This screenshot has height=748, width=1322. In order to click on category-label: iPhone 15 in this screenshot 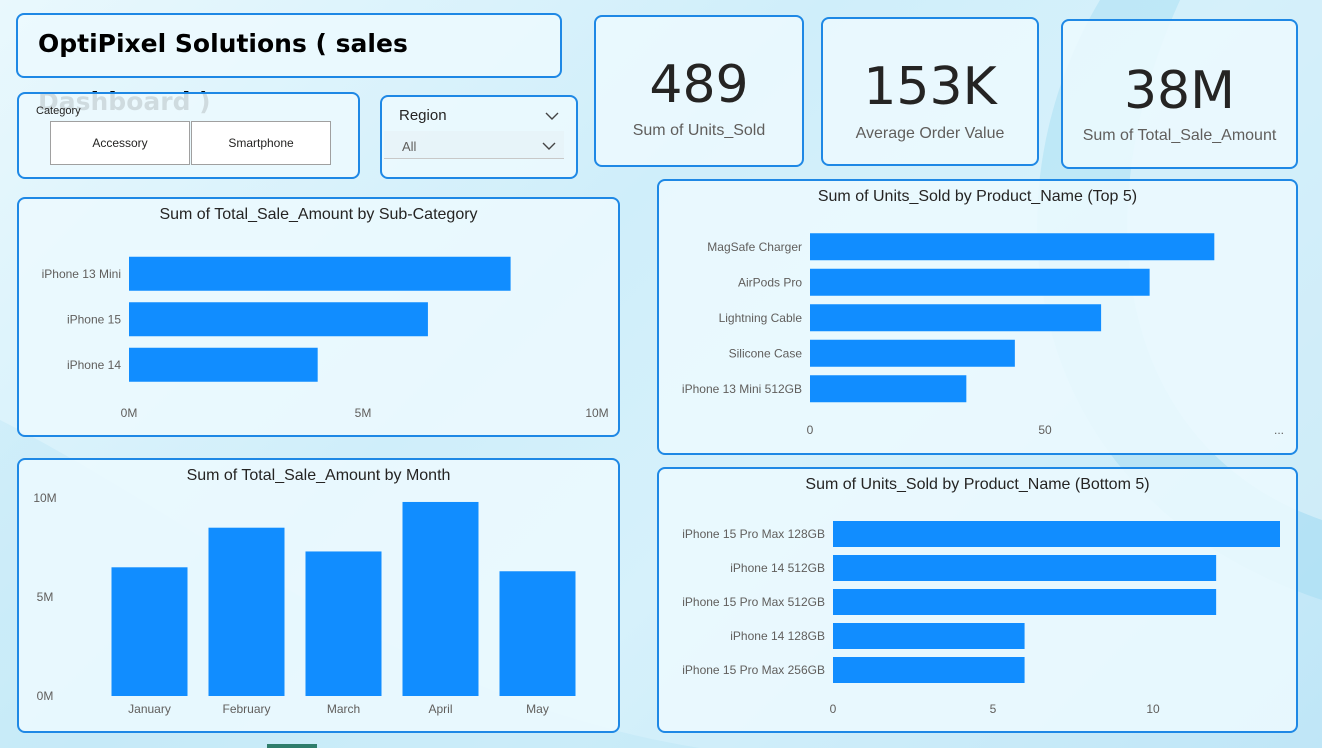, I will do `click(94, 319)`.